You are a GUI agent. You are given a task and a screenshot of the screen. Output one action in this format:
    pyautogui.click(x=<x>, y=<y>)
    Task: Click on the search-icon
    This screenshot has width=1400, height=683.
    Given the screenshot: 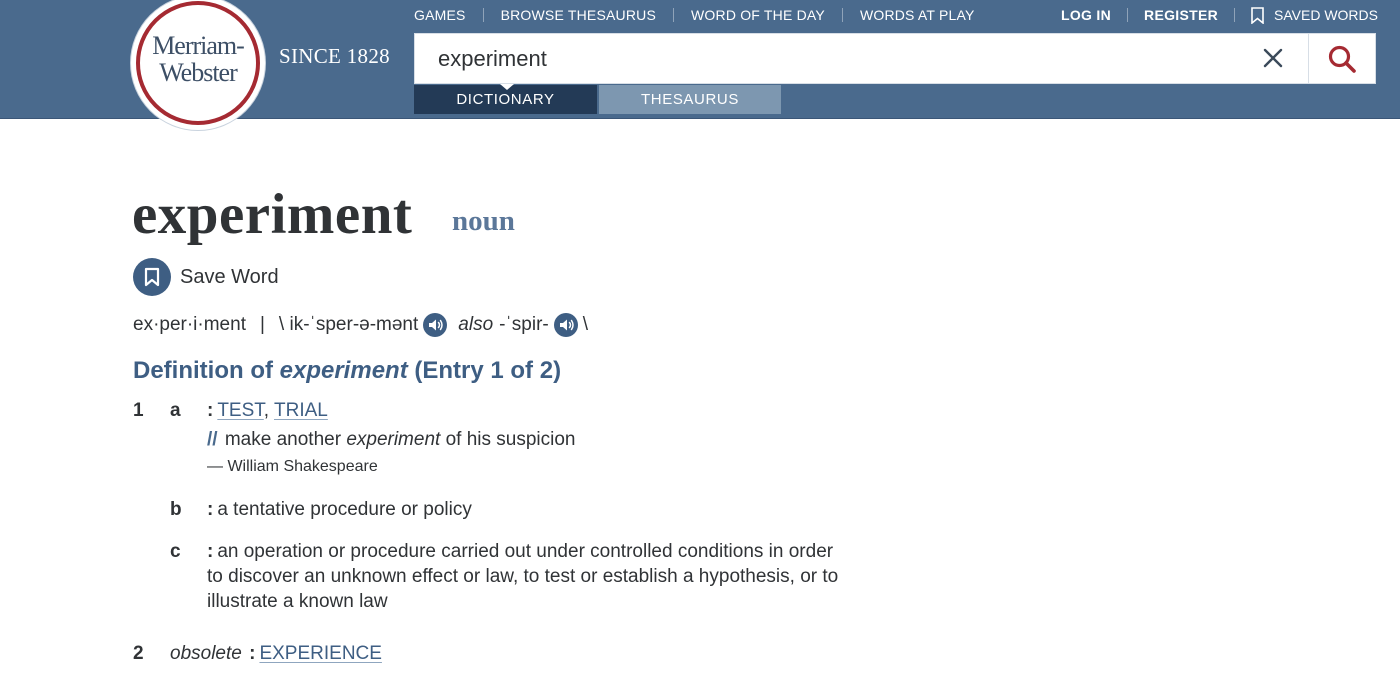 What is the action you would take?
    pyautogui.click(x=1342, y=59)
    